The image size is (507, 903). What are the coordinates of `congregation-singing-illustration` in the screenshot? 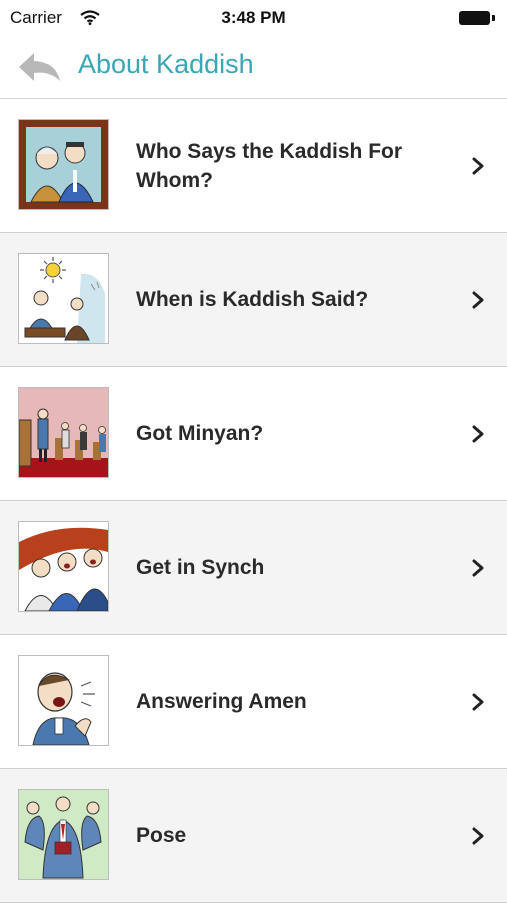 It's located at (63, 566).